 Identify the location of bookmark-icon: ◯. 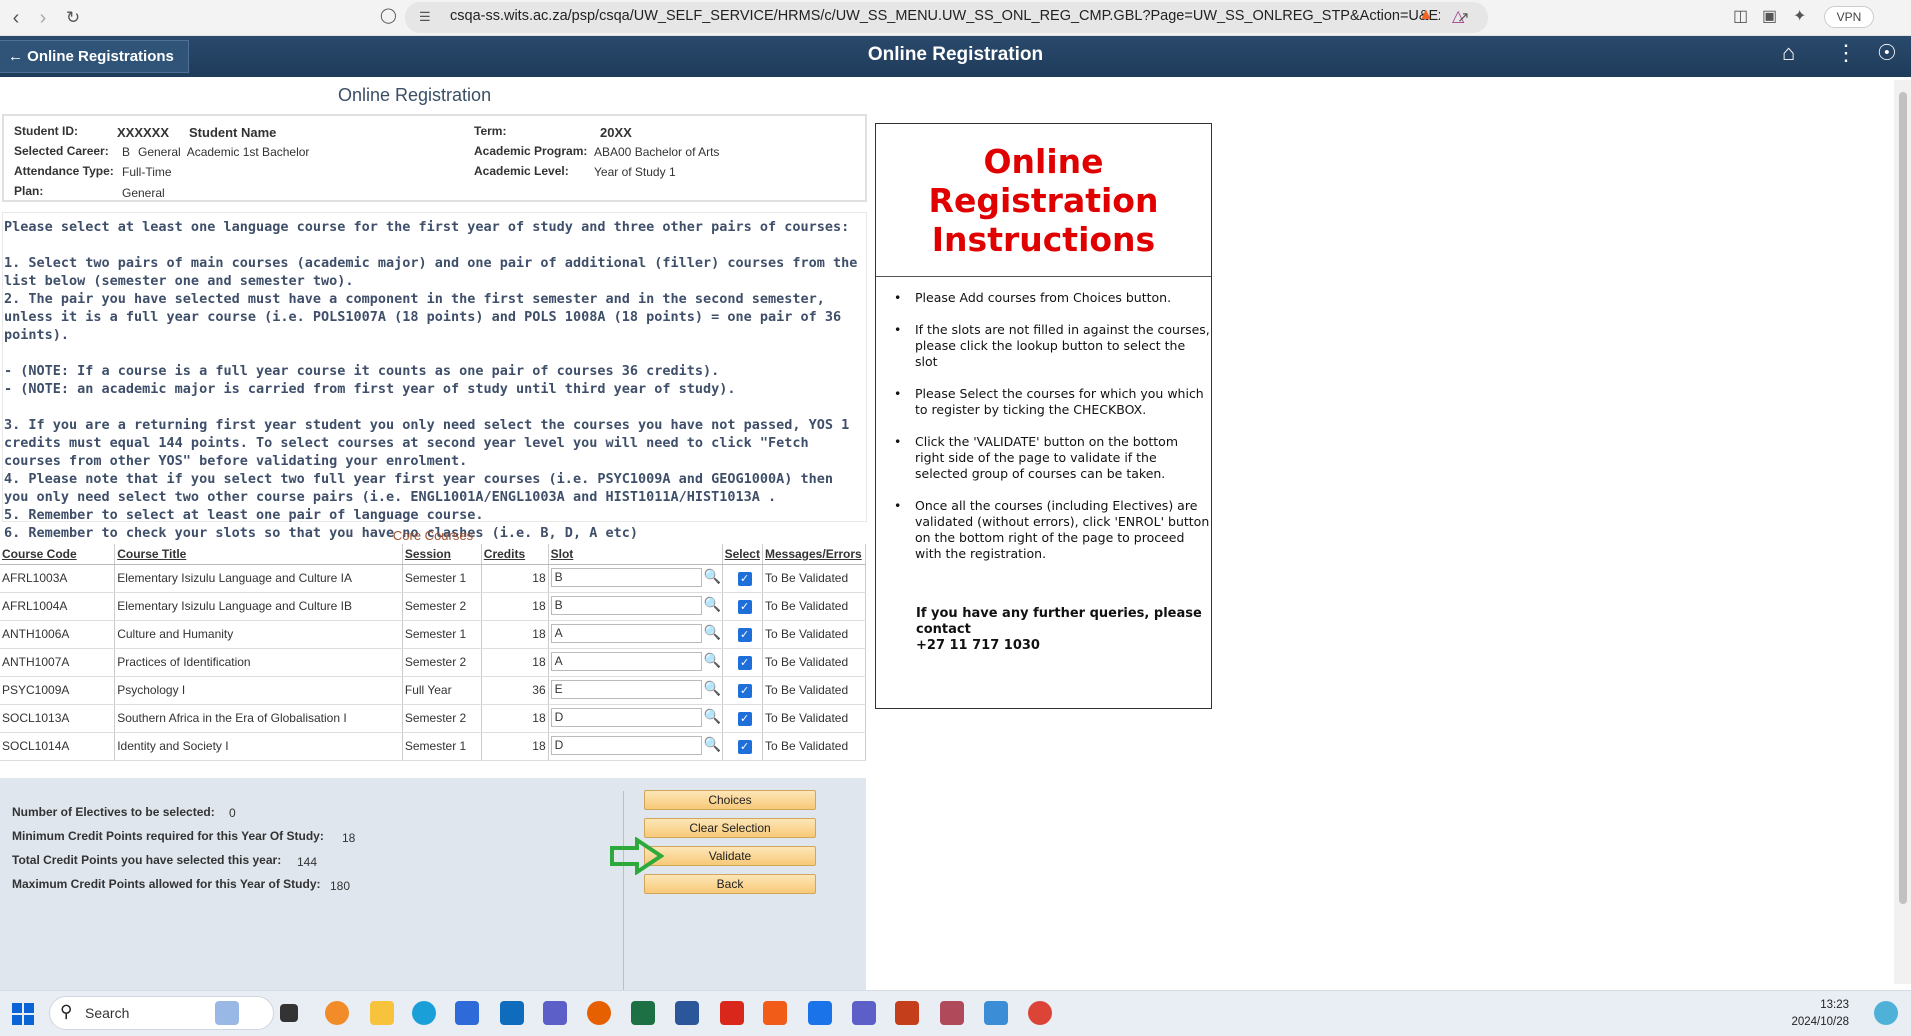
(388, 15).